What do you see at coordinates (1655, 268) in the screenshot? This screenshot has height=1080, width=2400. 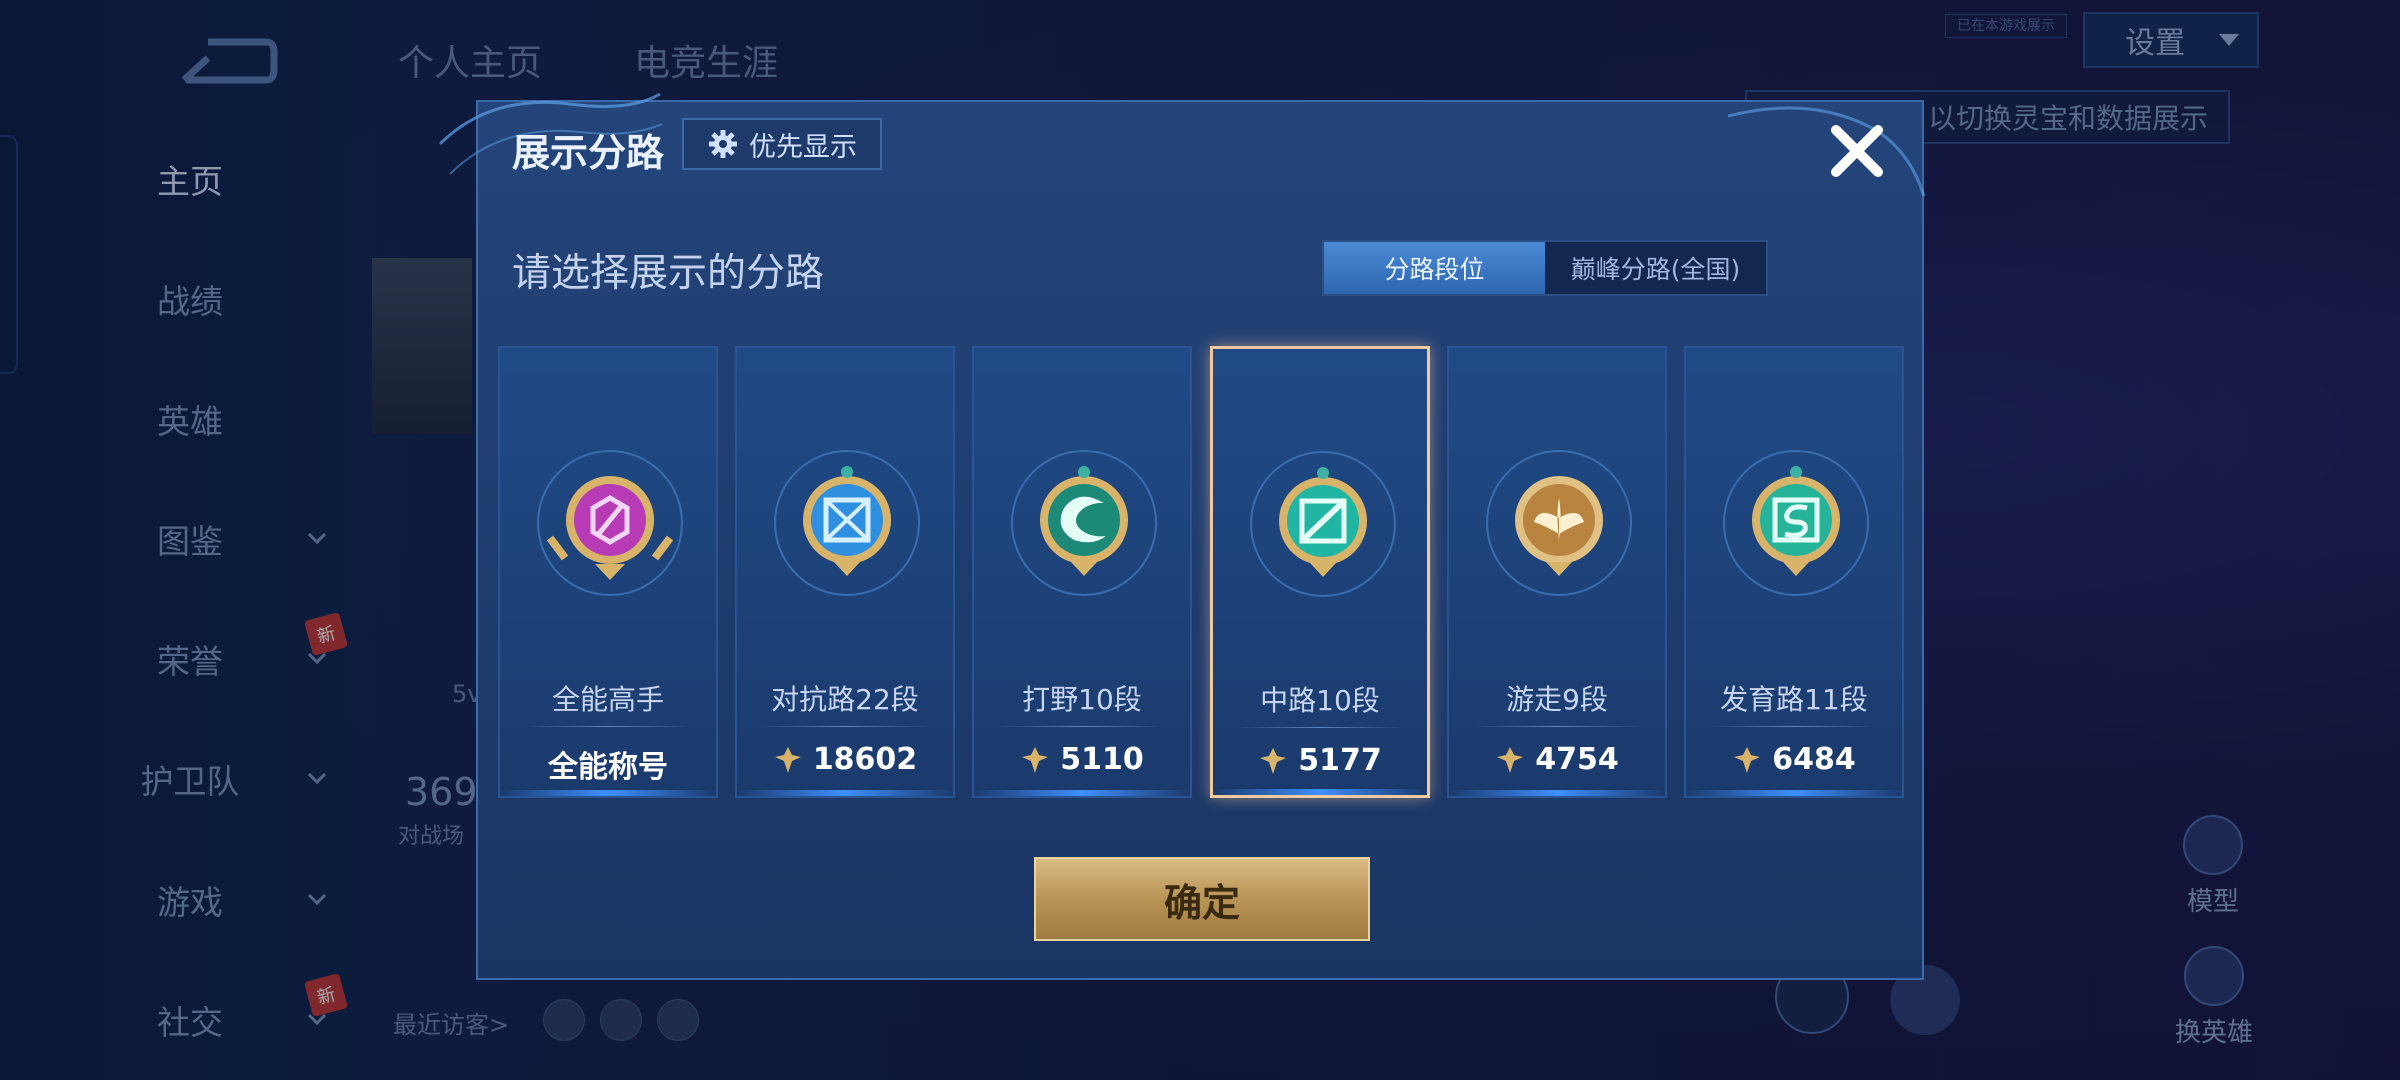 I see `segment-peak-lane: 巅峰分路(全国)` at bounding box center [1655, 268].